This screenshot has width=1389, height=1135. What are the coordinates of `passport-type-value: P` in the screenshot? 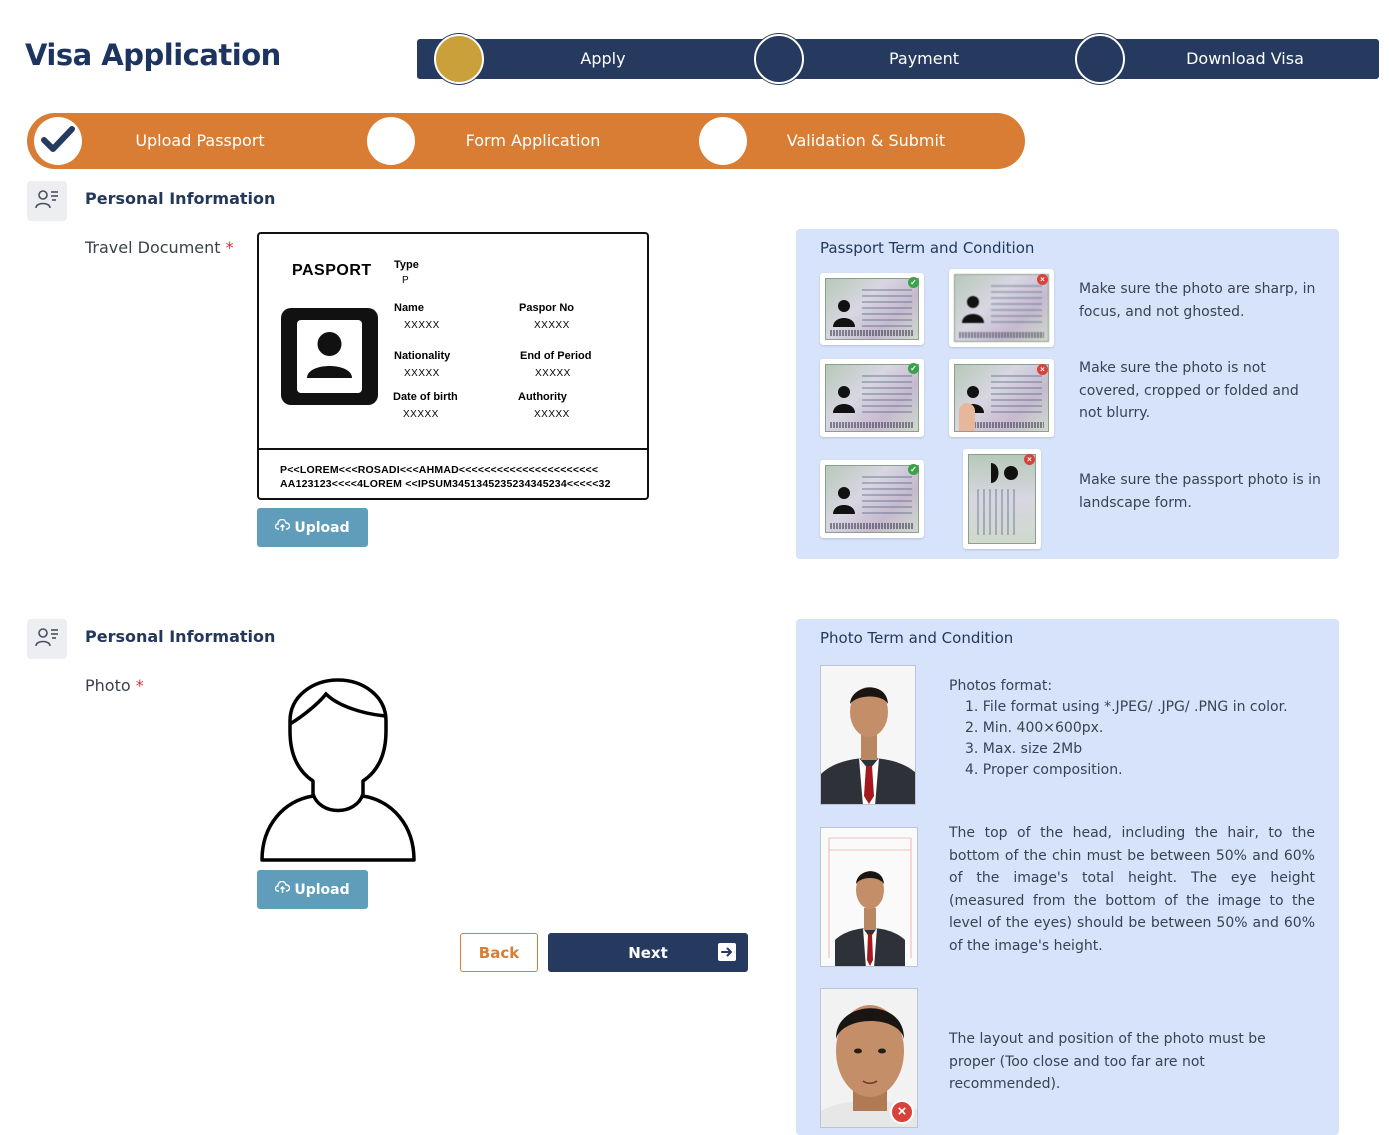 It's located at (406, 280).